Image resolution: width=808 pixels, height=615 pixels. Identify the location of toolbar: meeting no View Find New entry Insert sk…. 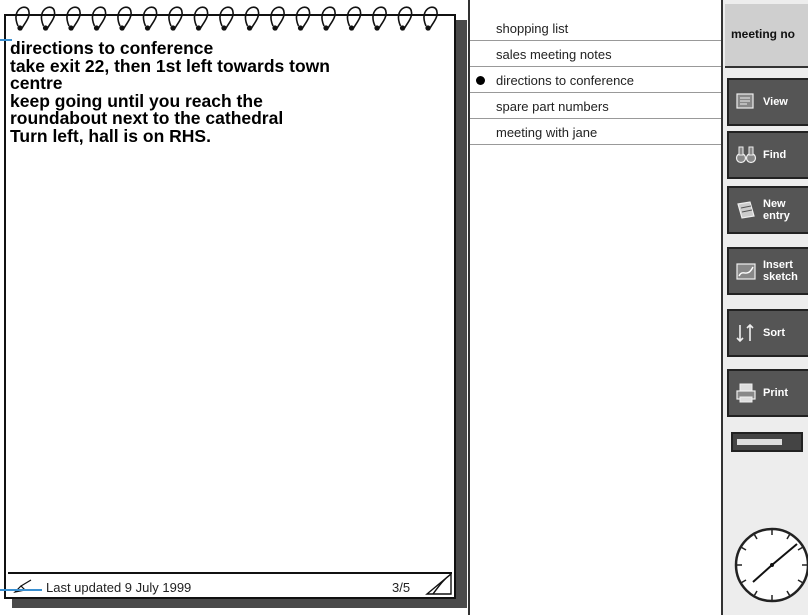
(765, 307).